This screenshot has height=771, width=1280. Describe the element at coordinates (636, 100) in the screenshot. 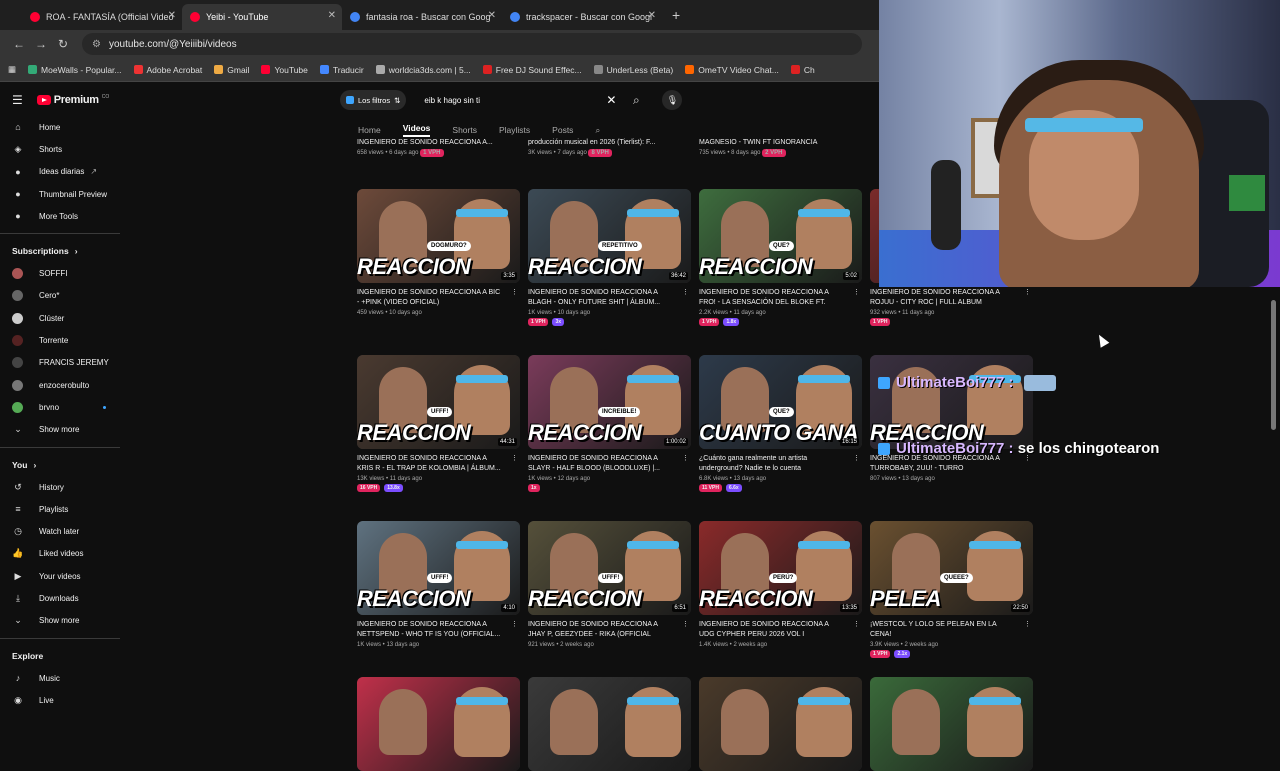

I see `search-icon: ⌕` at that location.